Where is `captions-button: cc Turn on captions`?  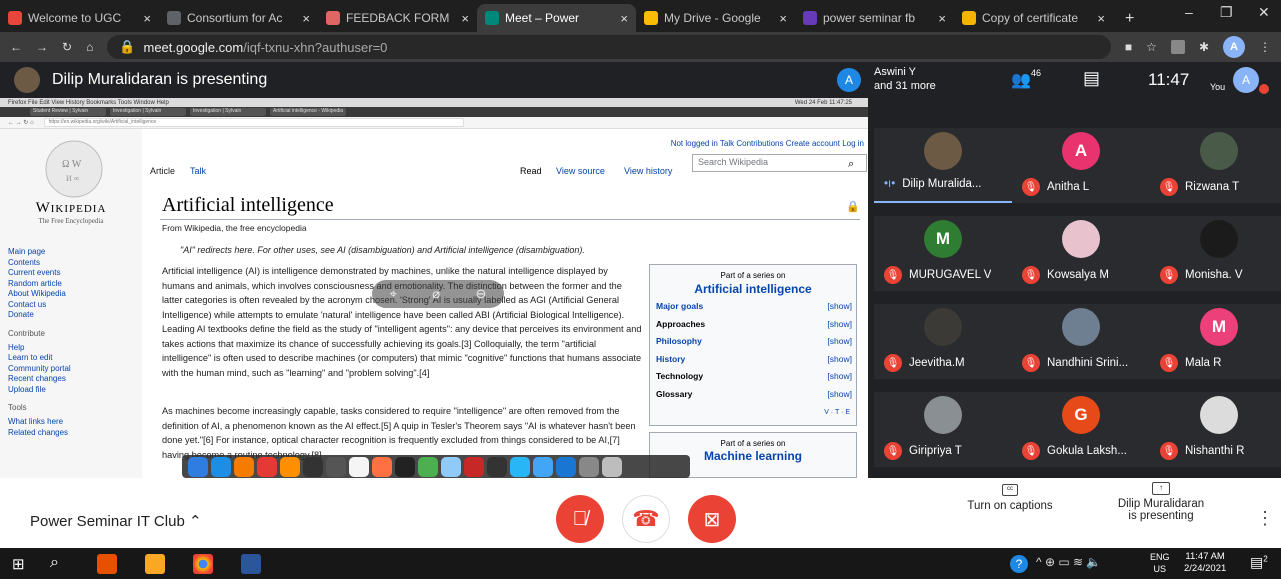 captions-button: cc Turn on captions is located at coordinates (1010, 498).